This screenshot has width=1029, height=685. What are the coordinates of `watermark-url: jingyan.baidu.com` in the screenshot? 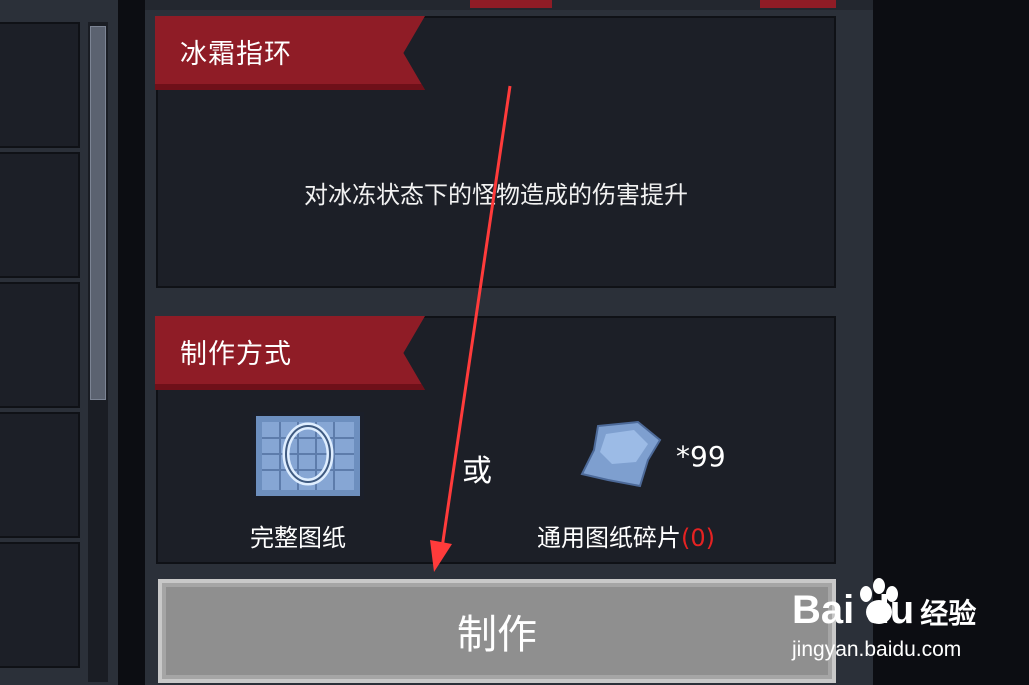 It's located at (877, 649).